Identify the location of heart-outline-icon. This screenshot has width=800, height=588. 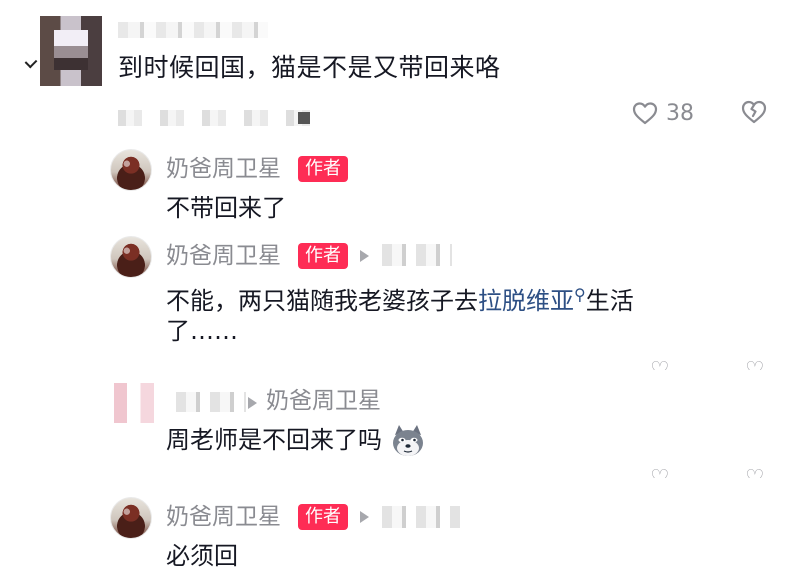
(645, 113).